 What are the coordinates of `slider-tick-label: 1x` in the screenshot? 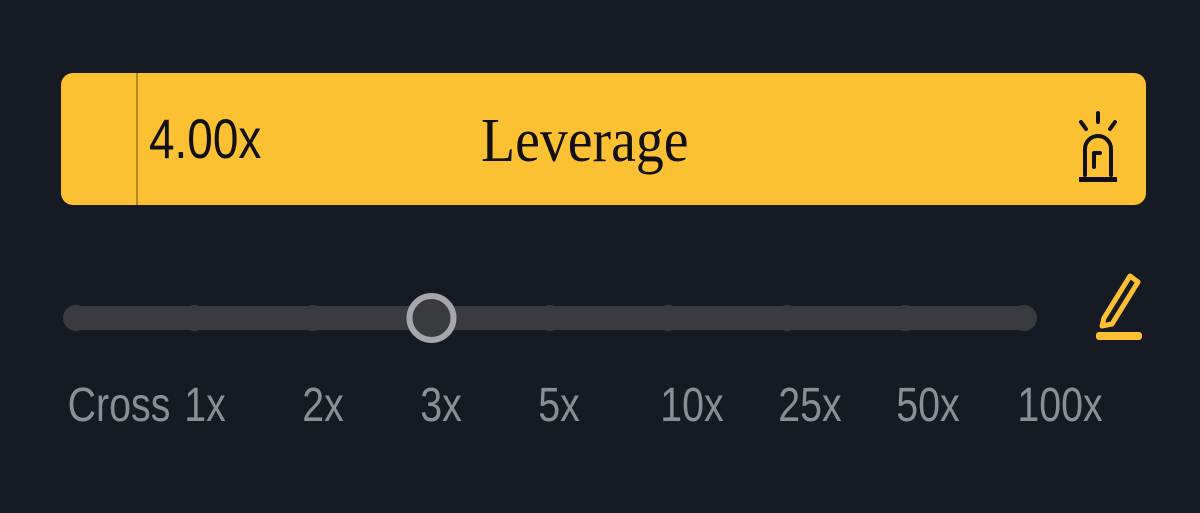 It's located at (205, 406).